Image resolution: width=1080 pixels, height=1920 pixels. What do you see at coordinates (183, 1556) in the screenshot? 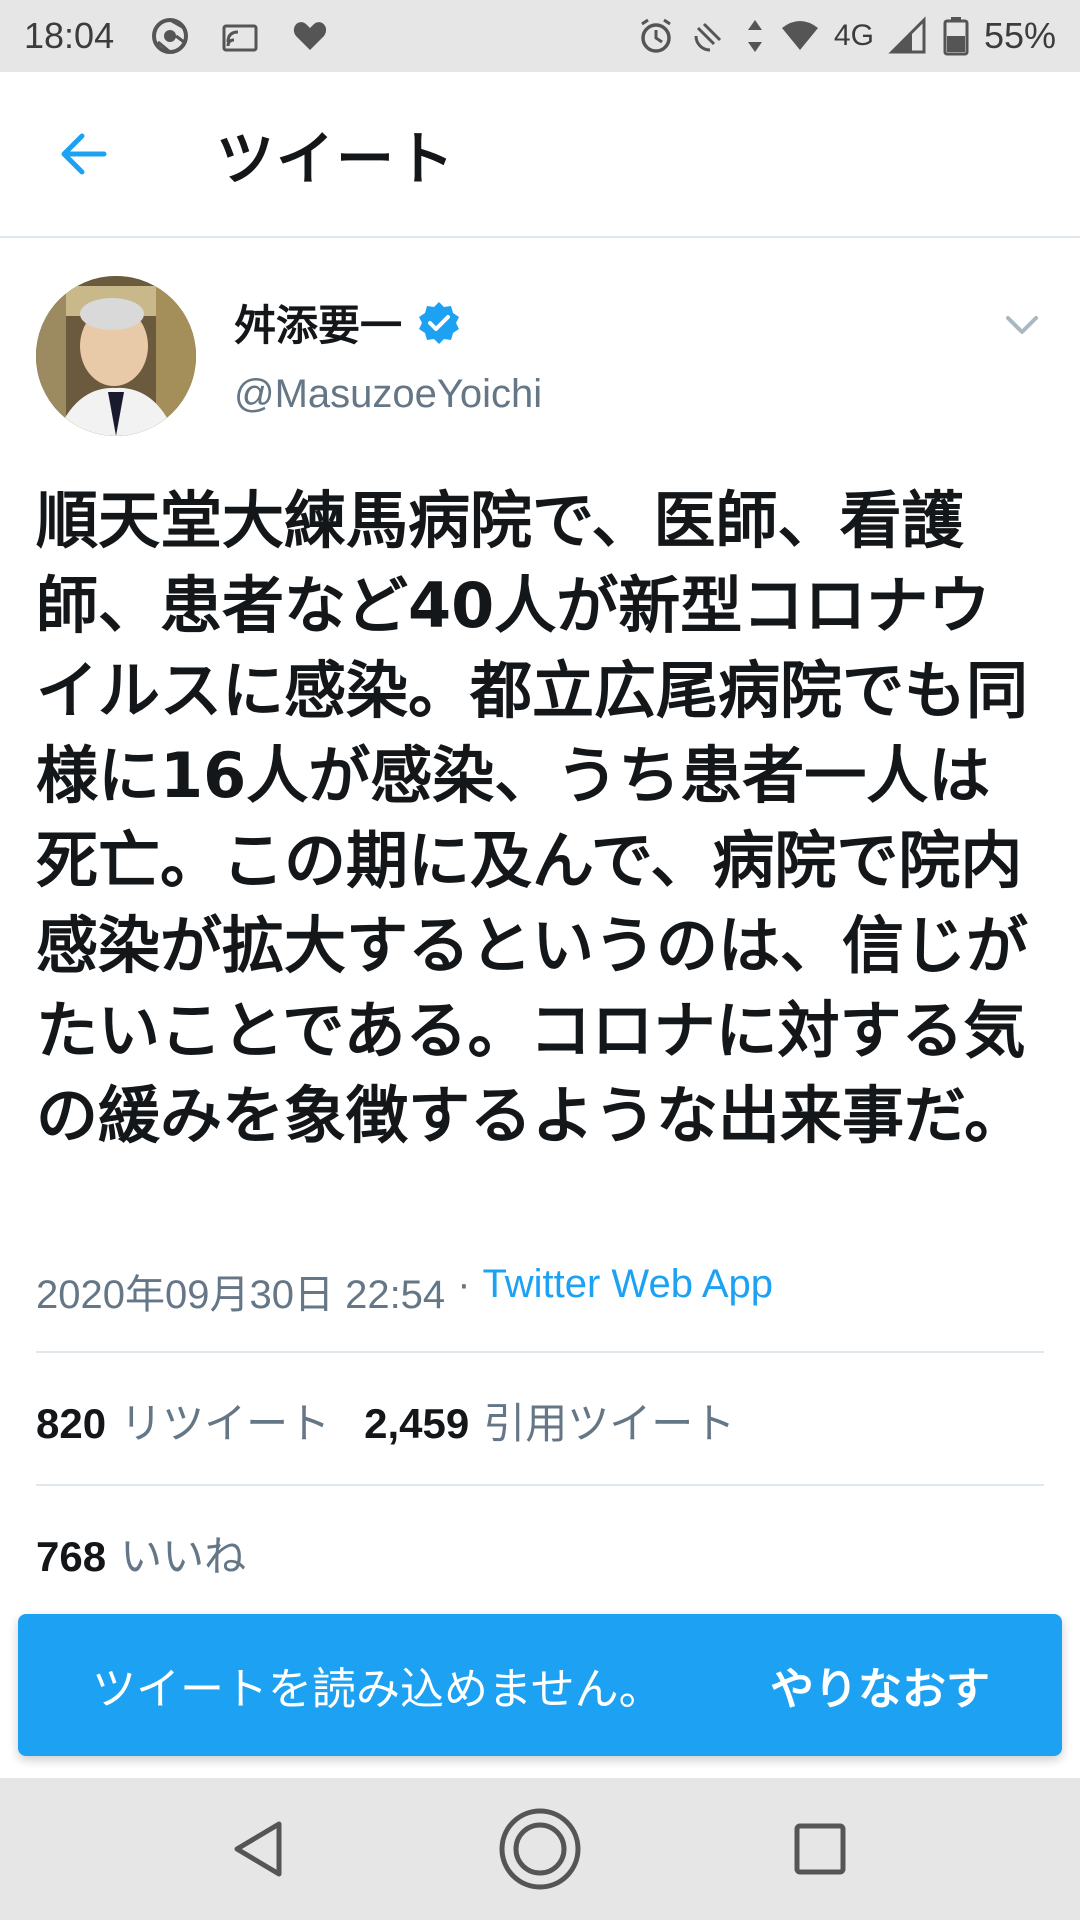
I see `likes-label: いいね` at bounding box center [183, 1556].